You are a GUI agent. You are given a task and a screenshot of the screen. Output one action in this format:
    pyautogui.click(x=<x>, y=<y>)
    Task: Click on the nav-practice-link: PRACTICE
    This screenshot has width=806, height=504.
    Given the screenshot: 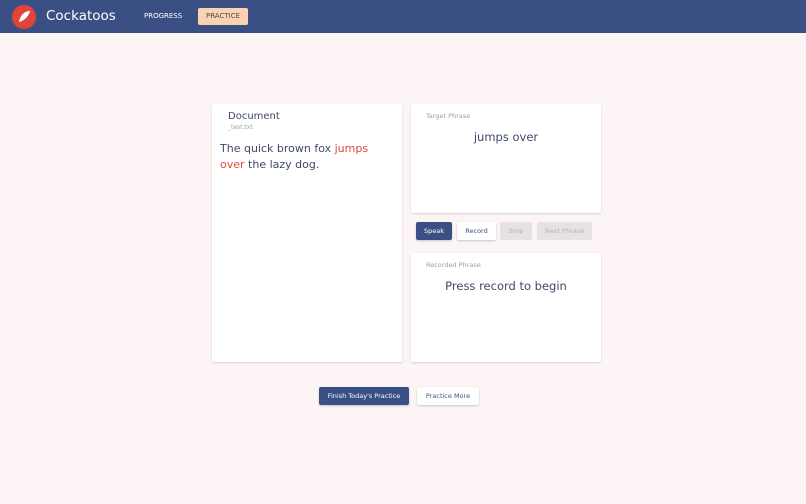 What is the action you would take?
    pyautogui.click(x=223, y=16)
    